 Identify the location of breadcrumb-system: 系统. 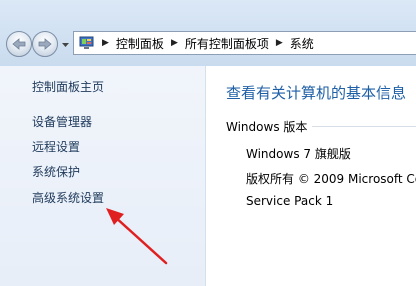
(302, 43).